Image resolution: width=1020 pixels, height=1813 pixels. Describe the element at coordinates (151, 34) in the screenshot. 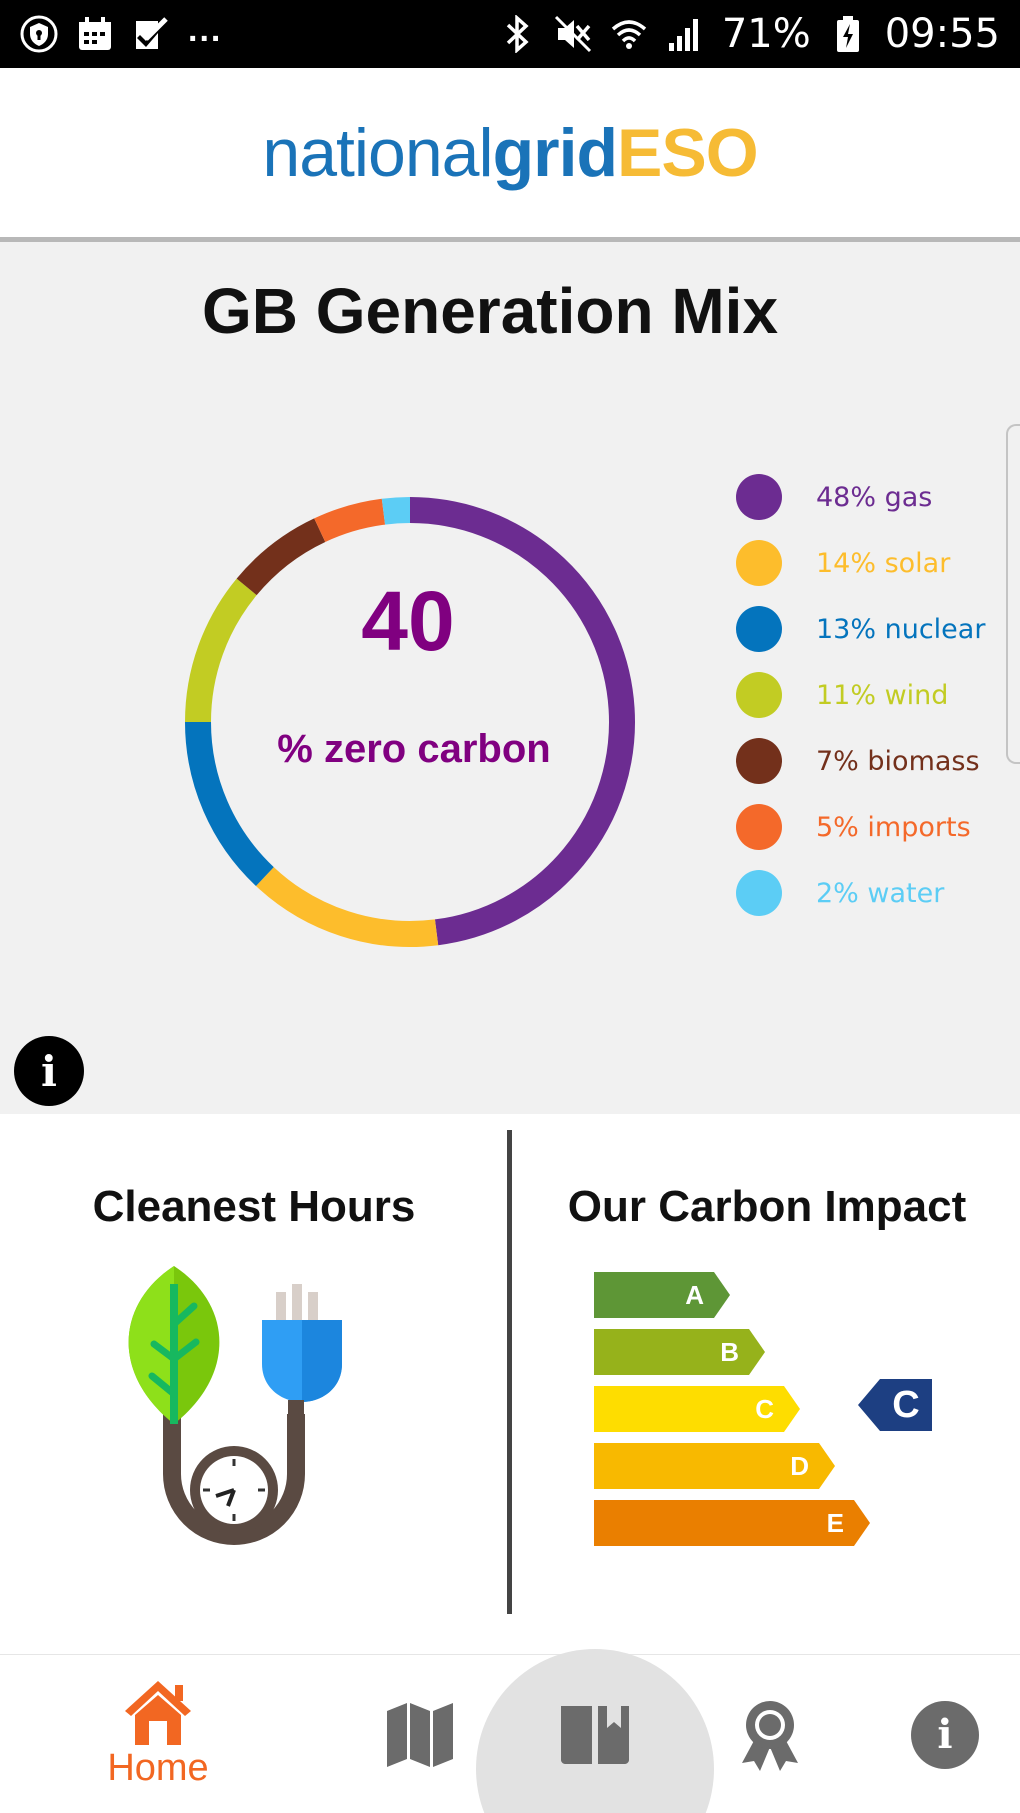

I see `check-list-icon` at that location.